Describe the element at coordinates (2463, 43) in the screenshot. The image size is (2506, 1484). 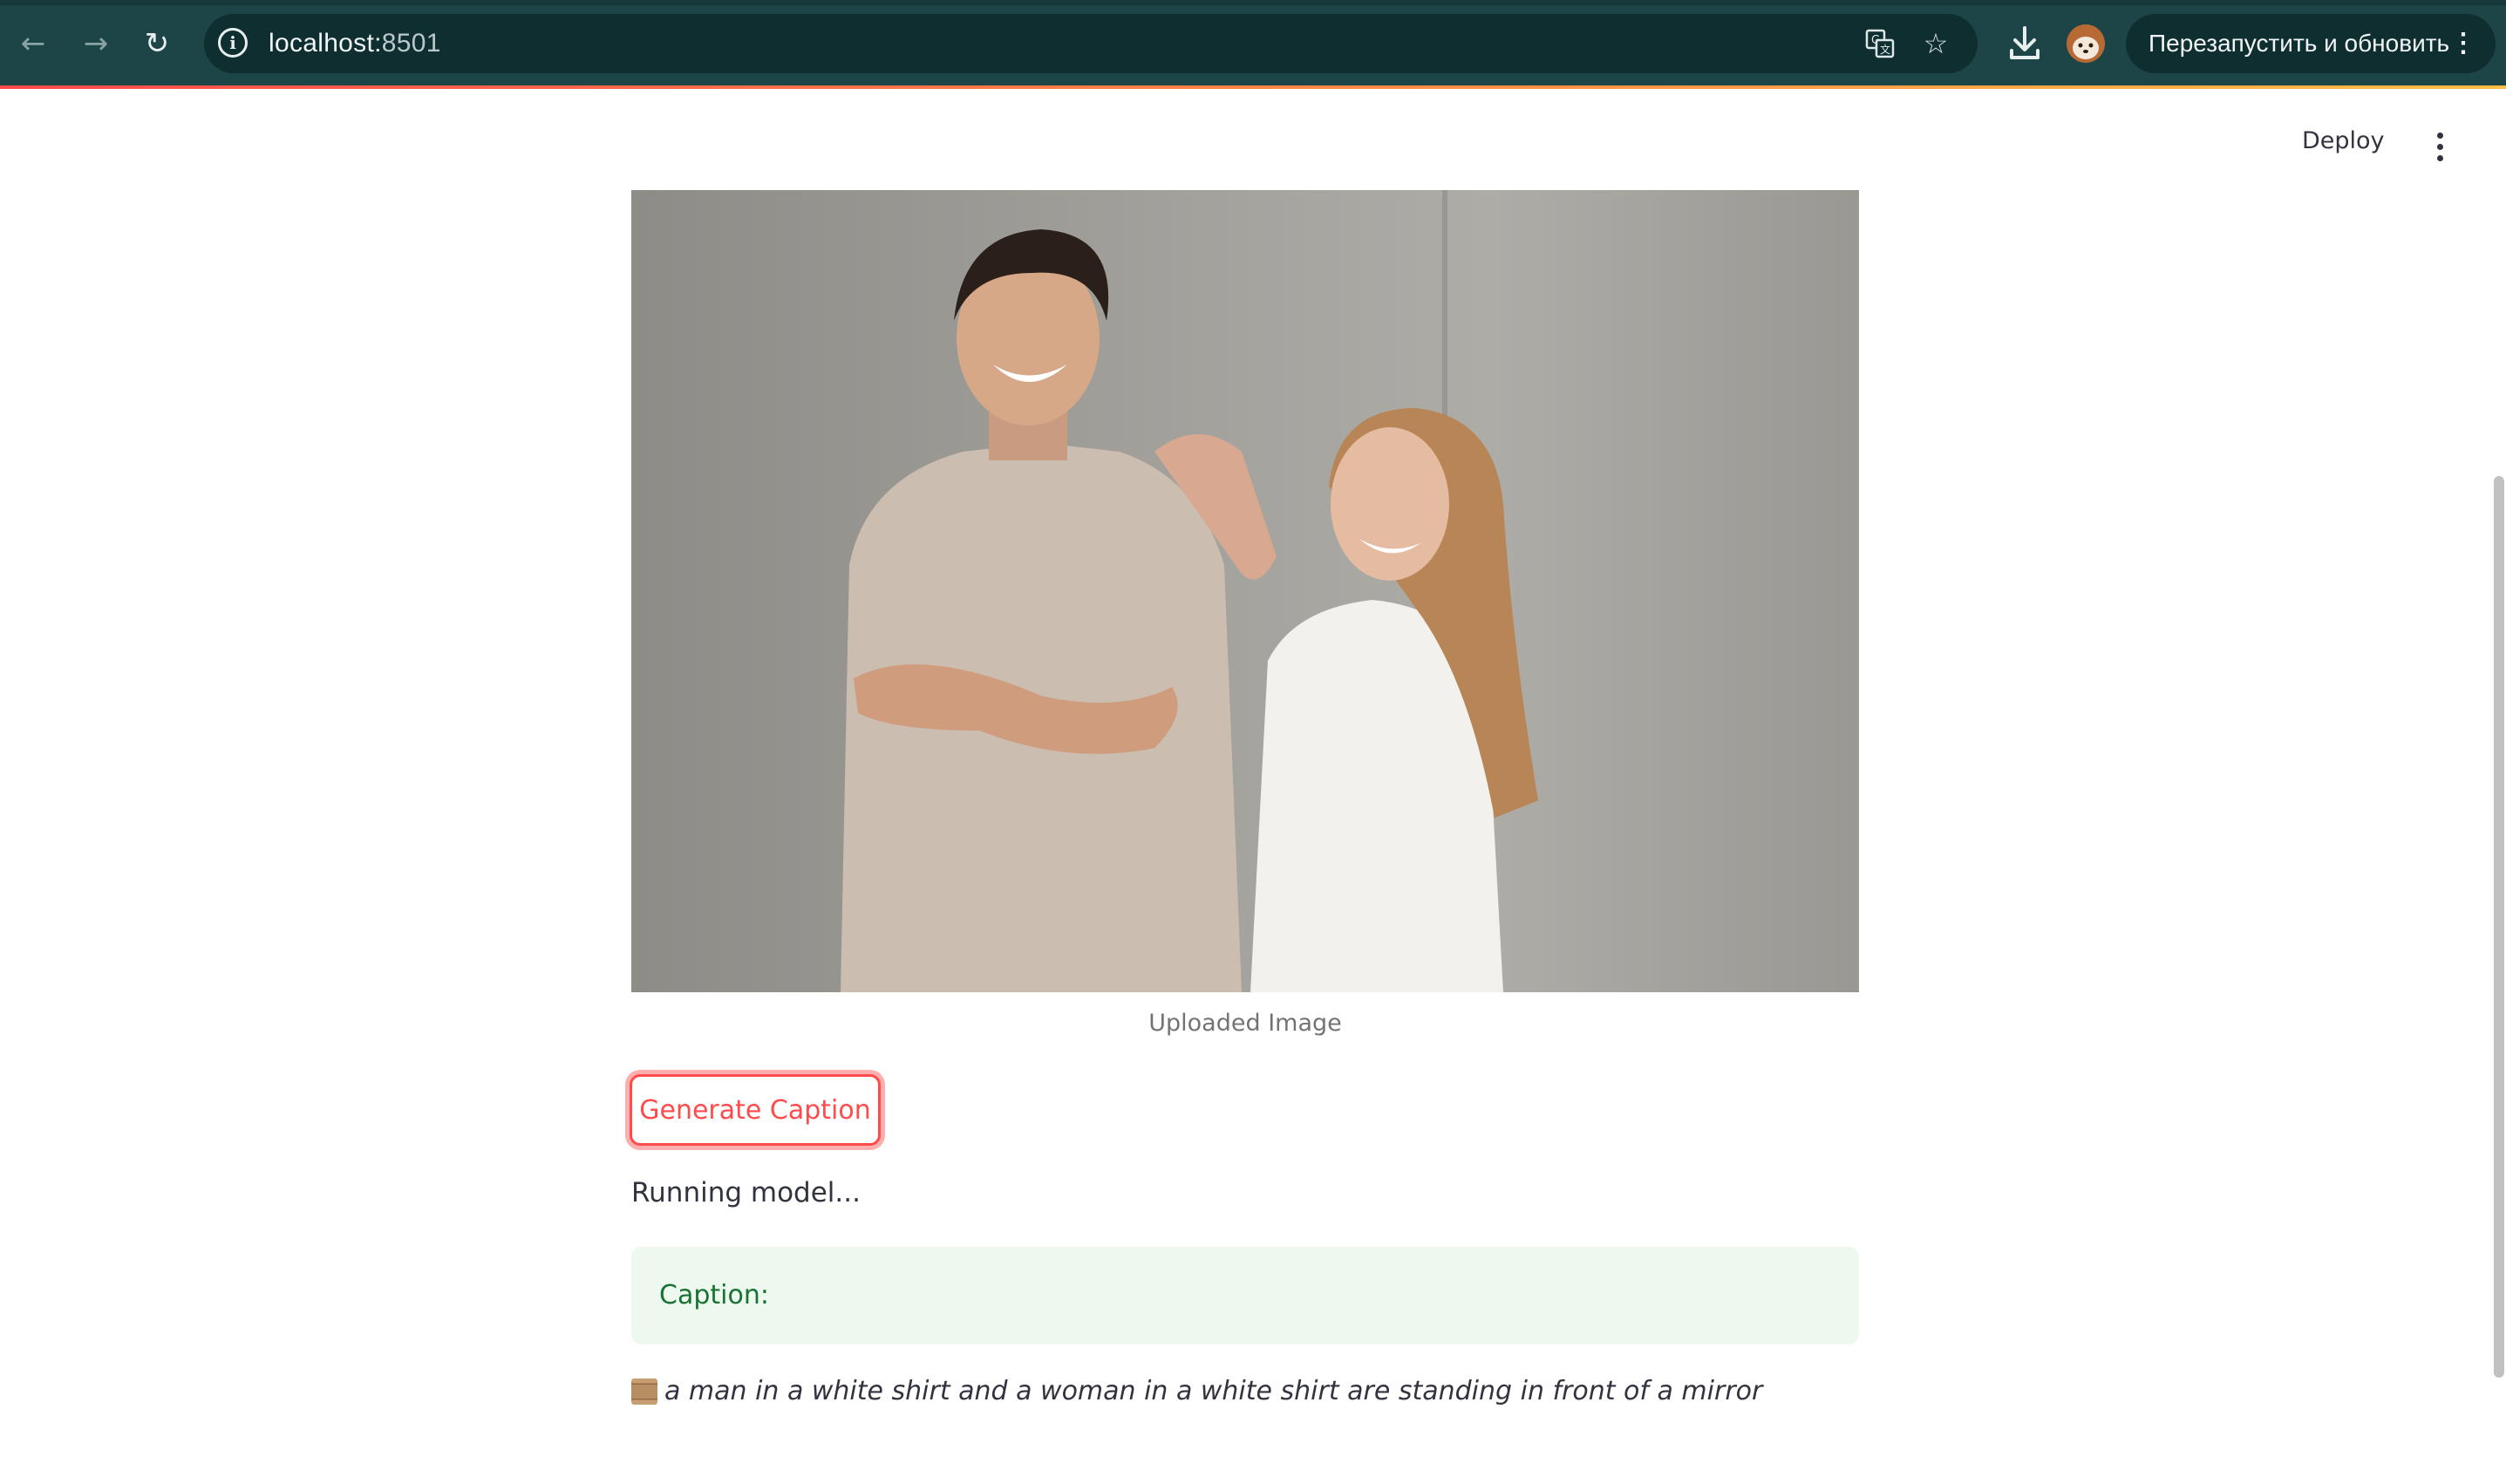
I see `chrome-menu-icon: ⋮` at that location.